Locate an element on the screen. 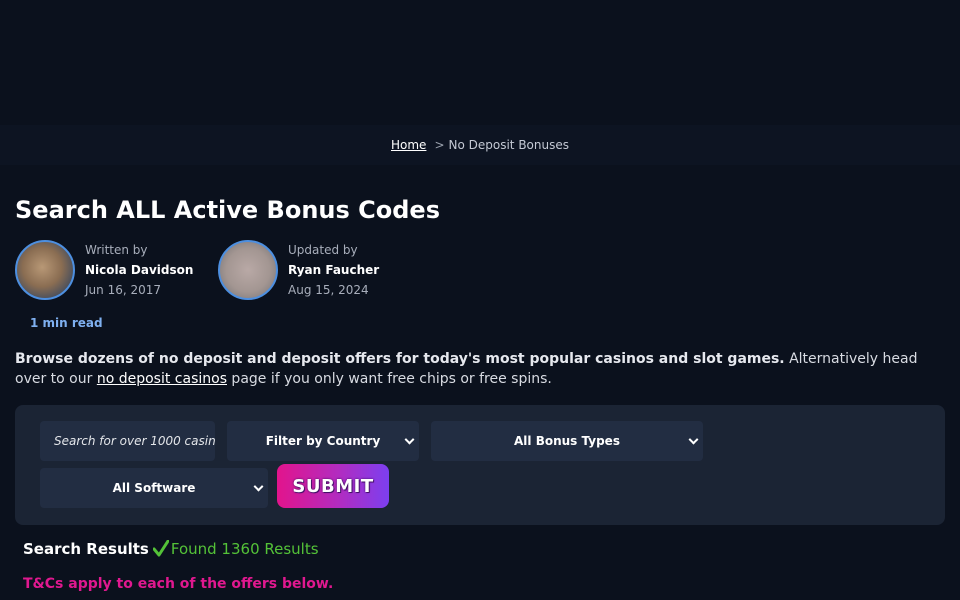  bonus-type-select-label: All Bonus Types is located at coordinates (567, 441).